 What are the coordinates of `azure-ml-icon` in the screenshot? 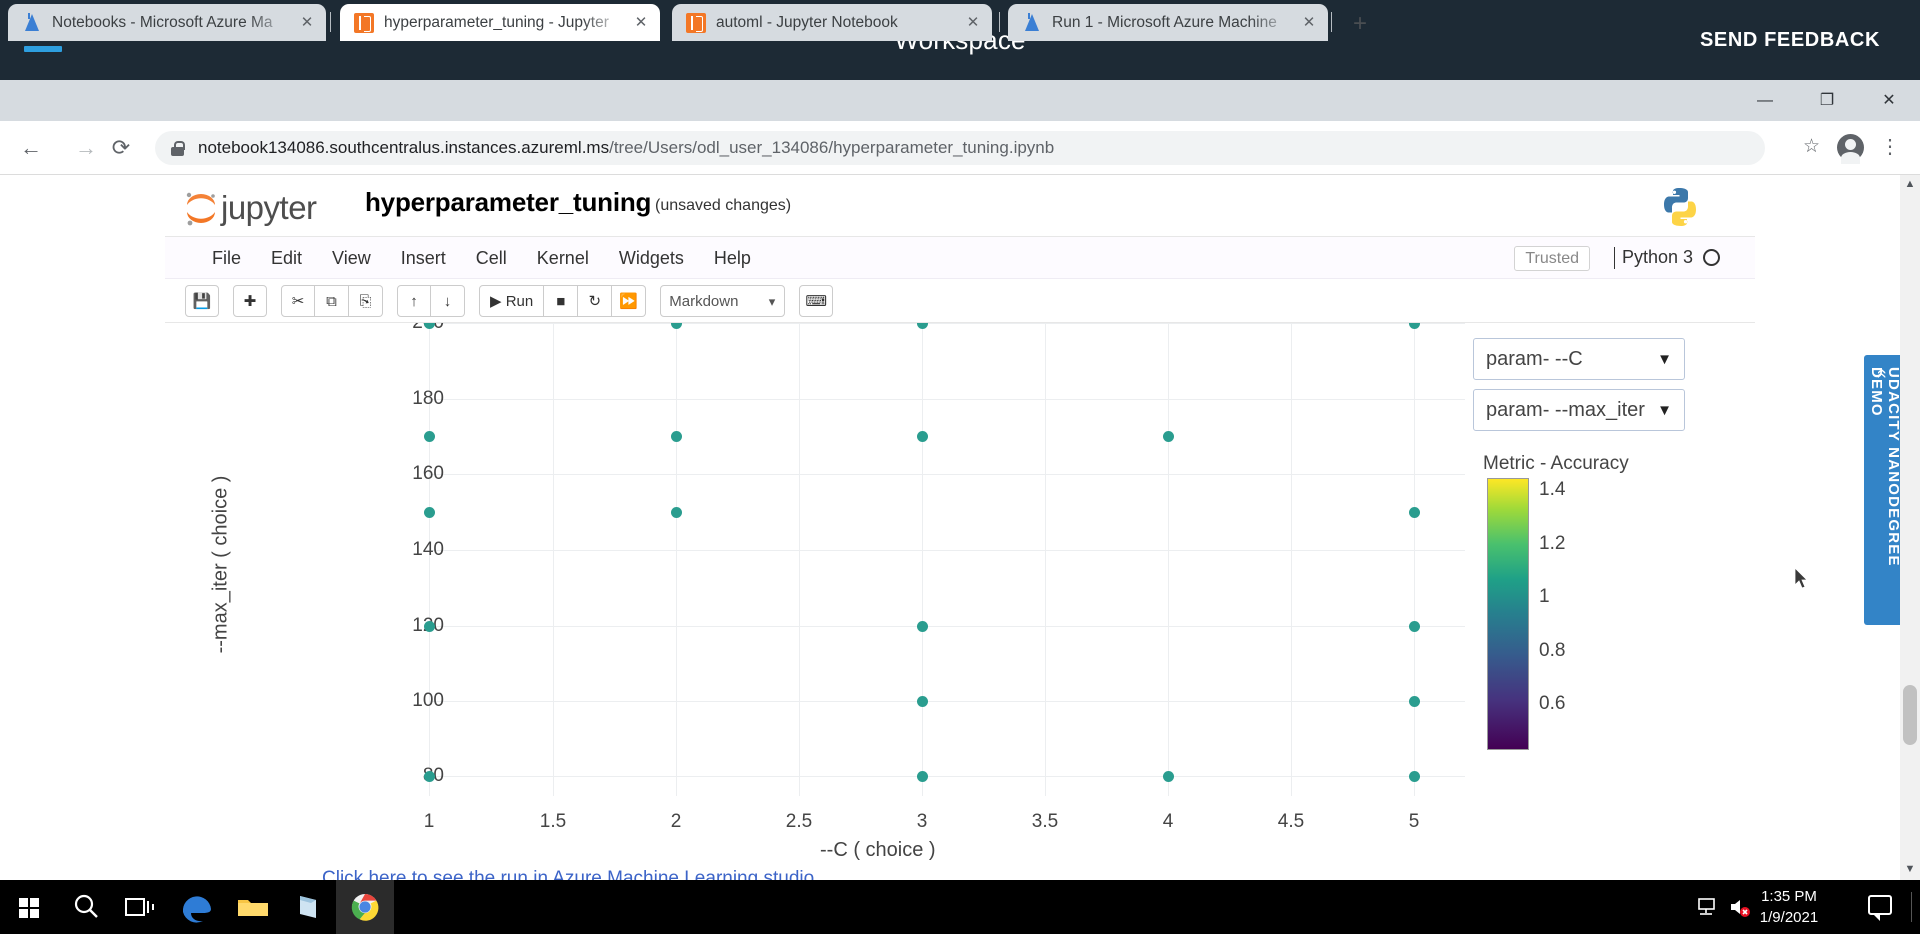 It's located at (32, 22).